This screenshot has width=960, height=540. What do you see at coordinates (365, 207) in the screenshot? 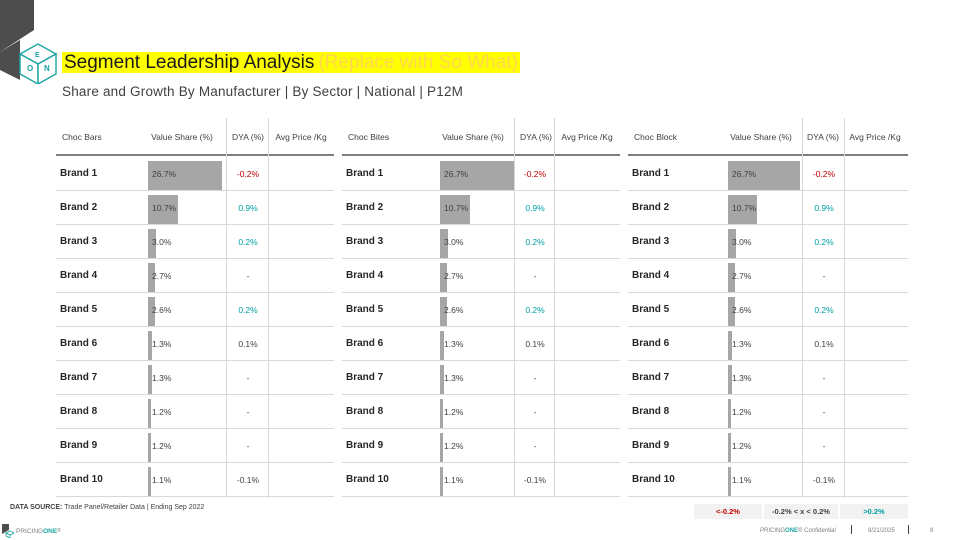
I see `brand-name: Brand 2` at bounding box center [365, 207].